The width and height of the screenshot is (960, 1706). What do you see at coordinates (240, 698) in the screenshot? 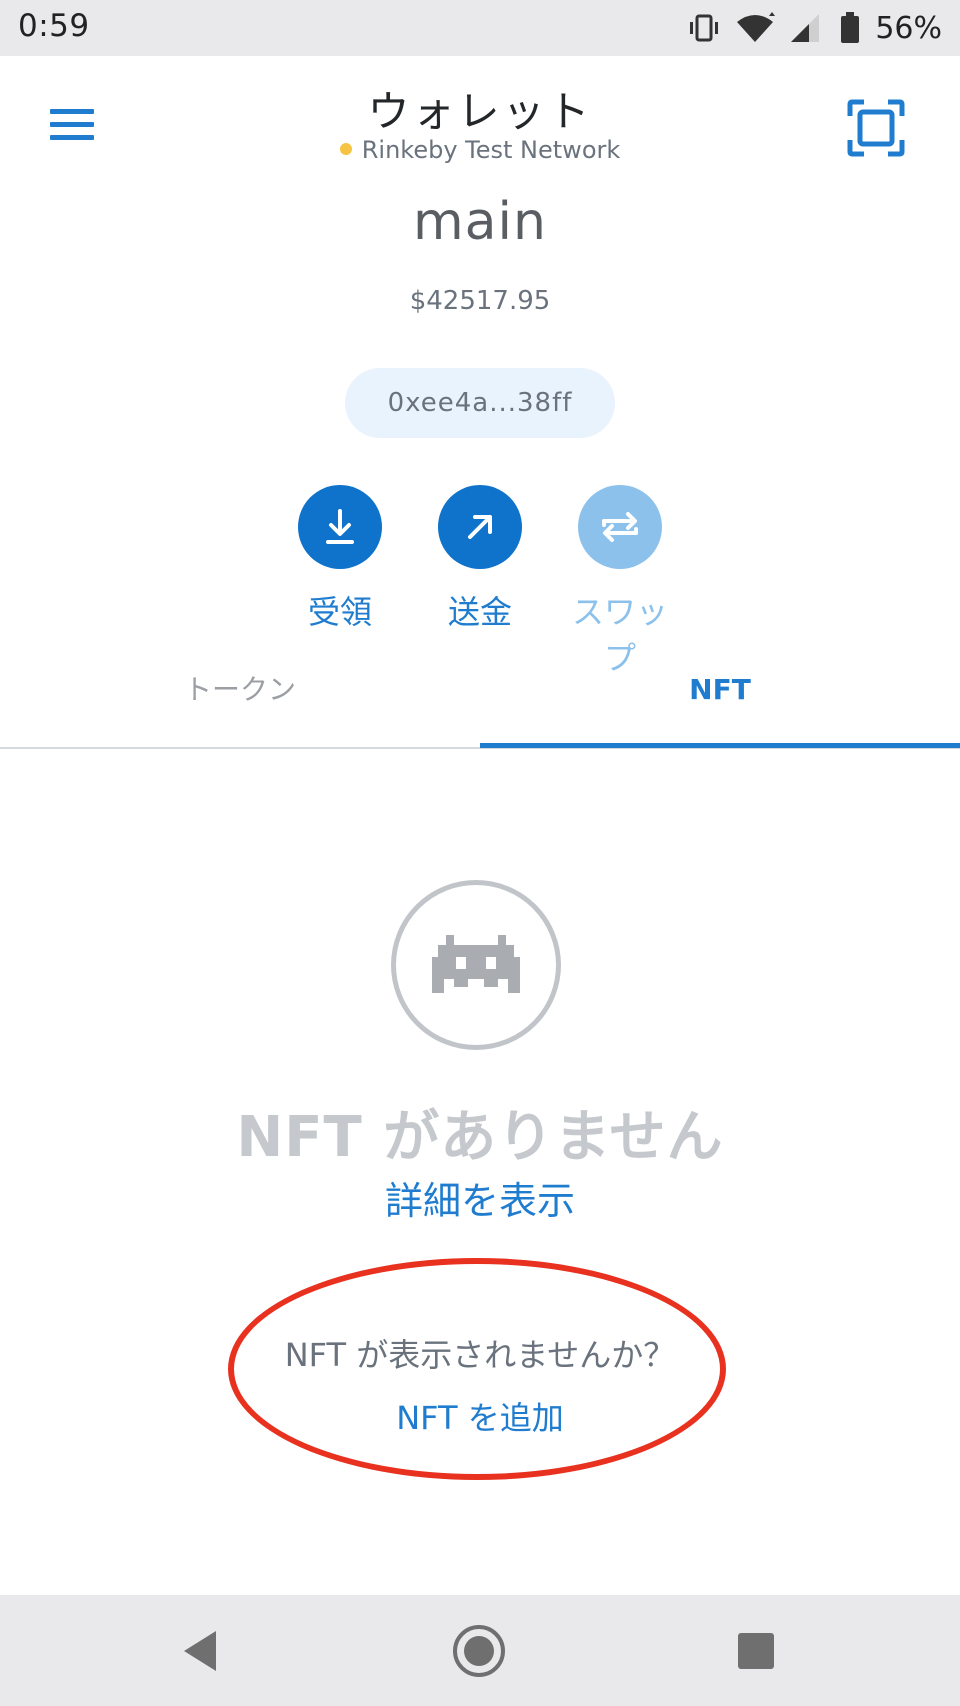
I see `tab-tokens: トークン` at bounding box center [240, 698].